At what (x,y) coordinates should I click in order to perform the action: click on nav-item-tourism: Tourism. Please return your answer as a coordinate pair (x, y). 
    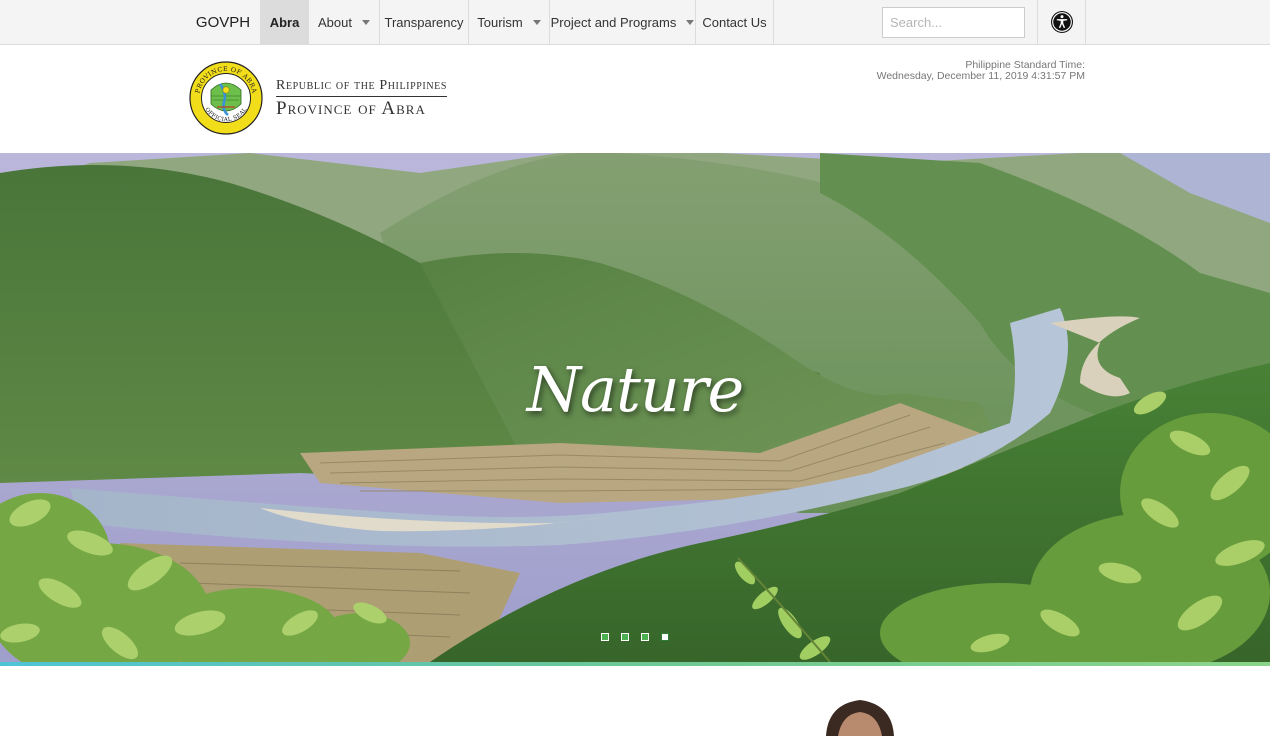
    Looking at the image, I should click on (508, 22).